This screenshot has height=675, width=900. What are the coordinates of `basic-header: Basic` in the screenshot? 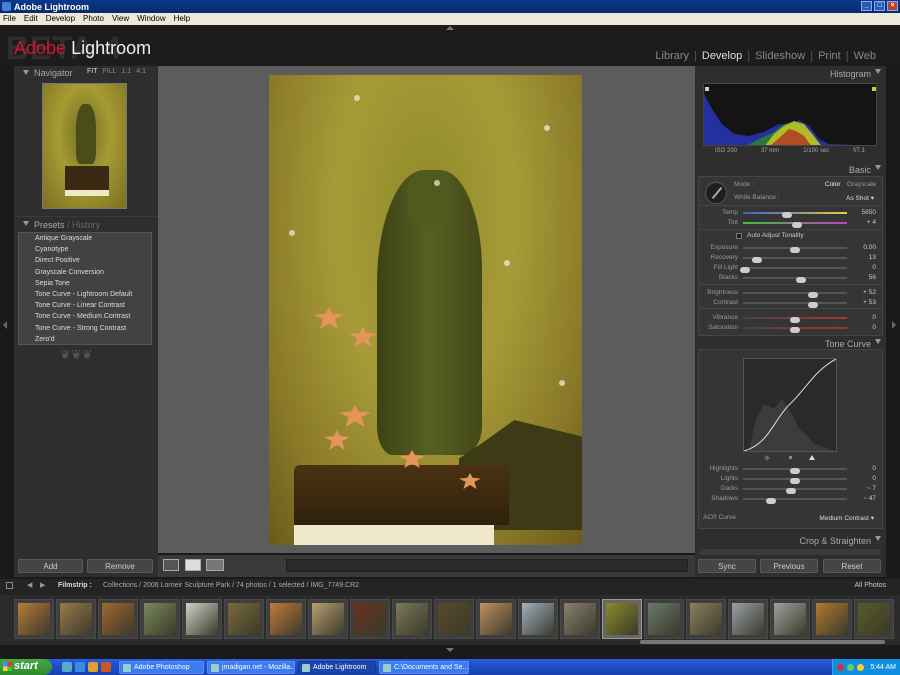 It's located at (790, 169).